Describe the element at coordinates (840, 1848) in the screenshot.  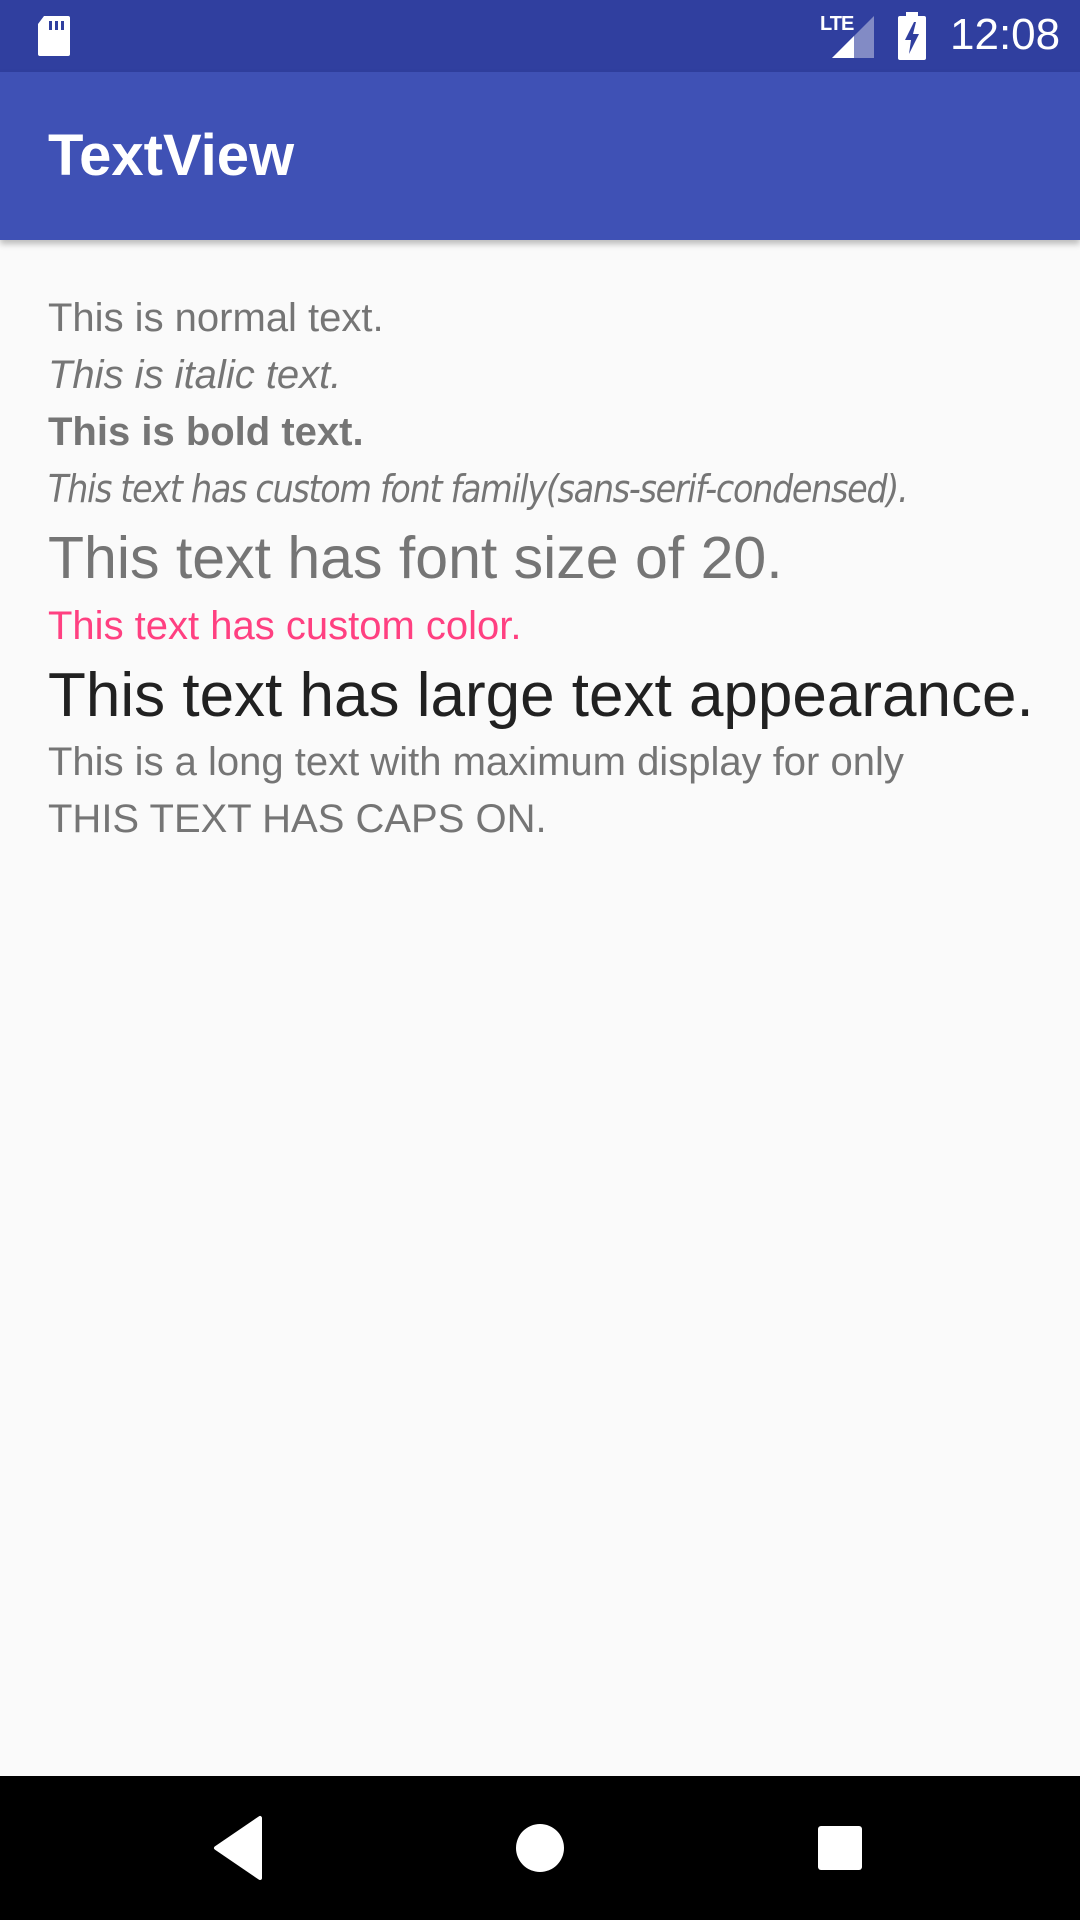
I see `recents-icon` at that location.